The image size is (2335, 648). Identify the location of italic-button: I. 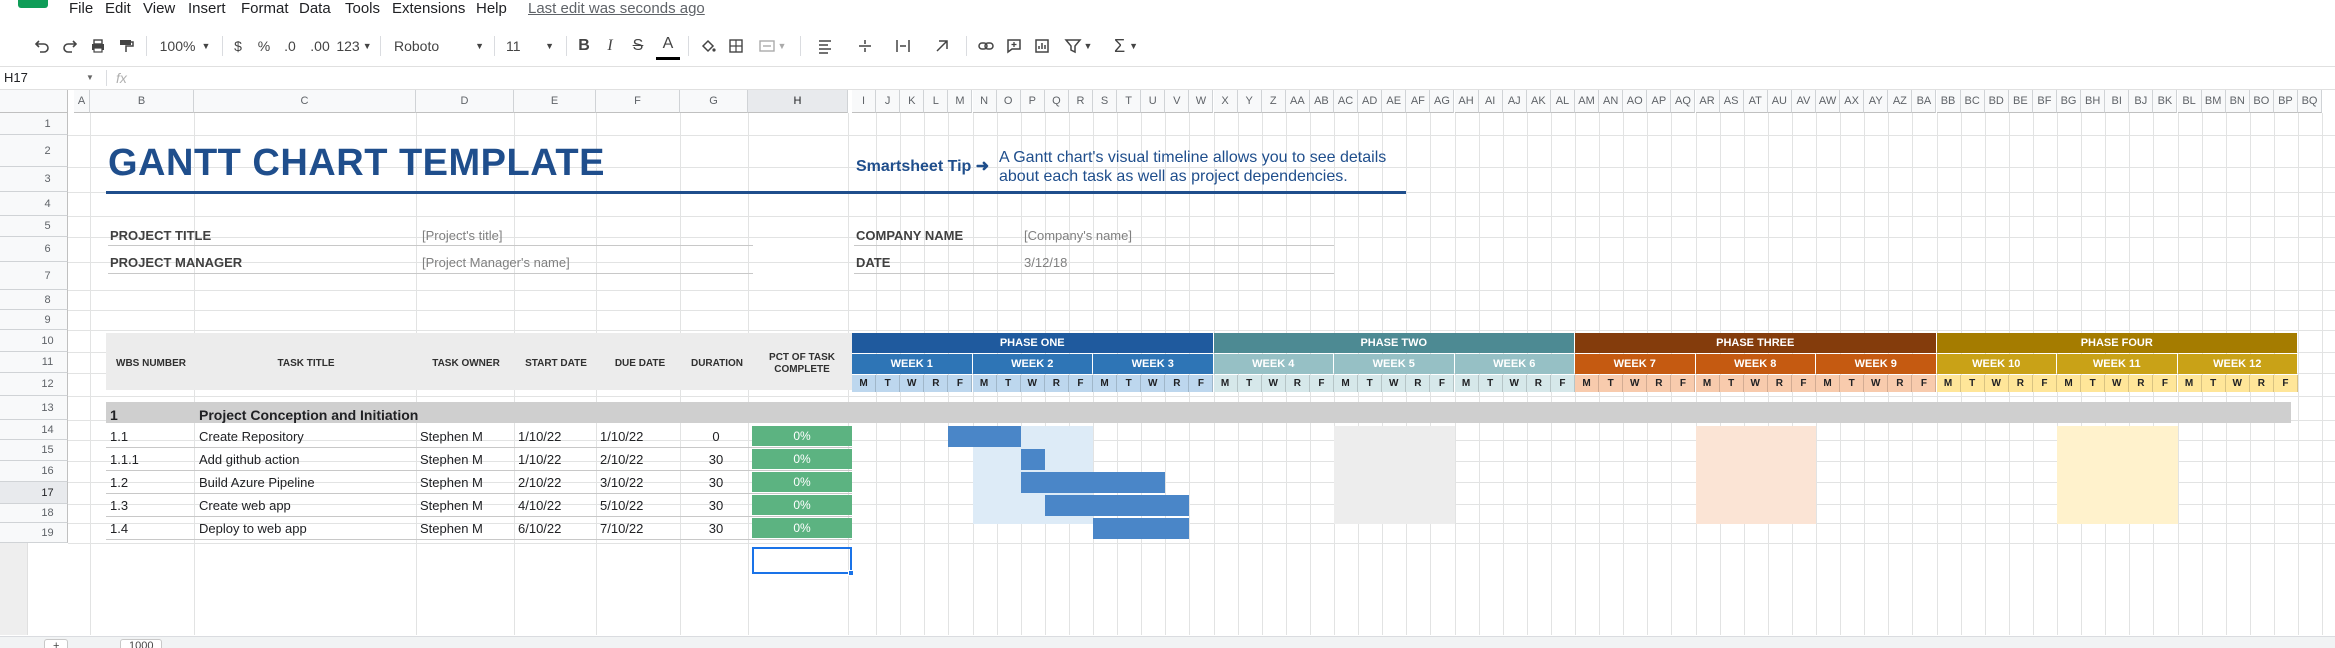
(610, 46).